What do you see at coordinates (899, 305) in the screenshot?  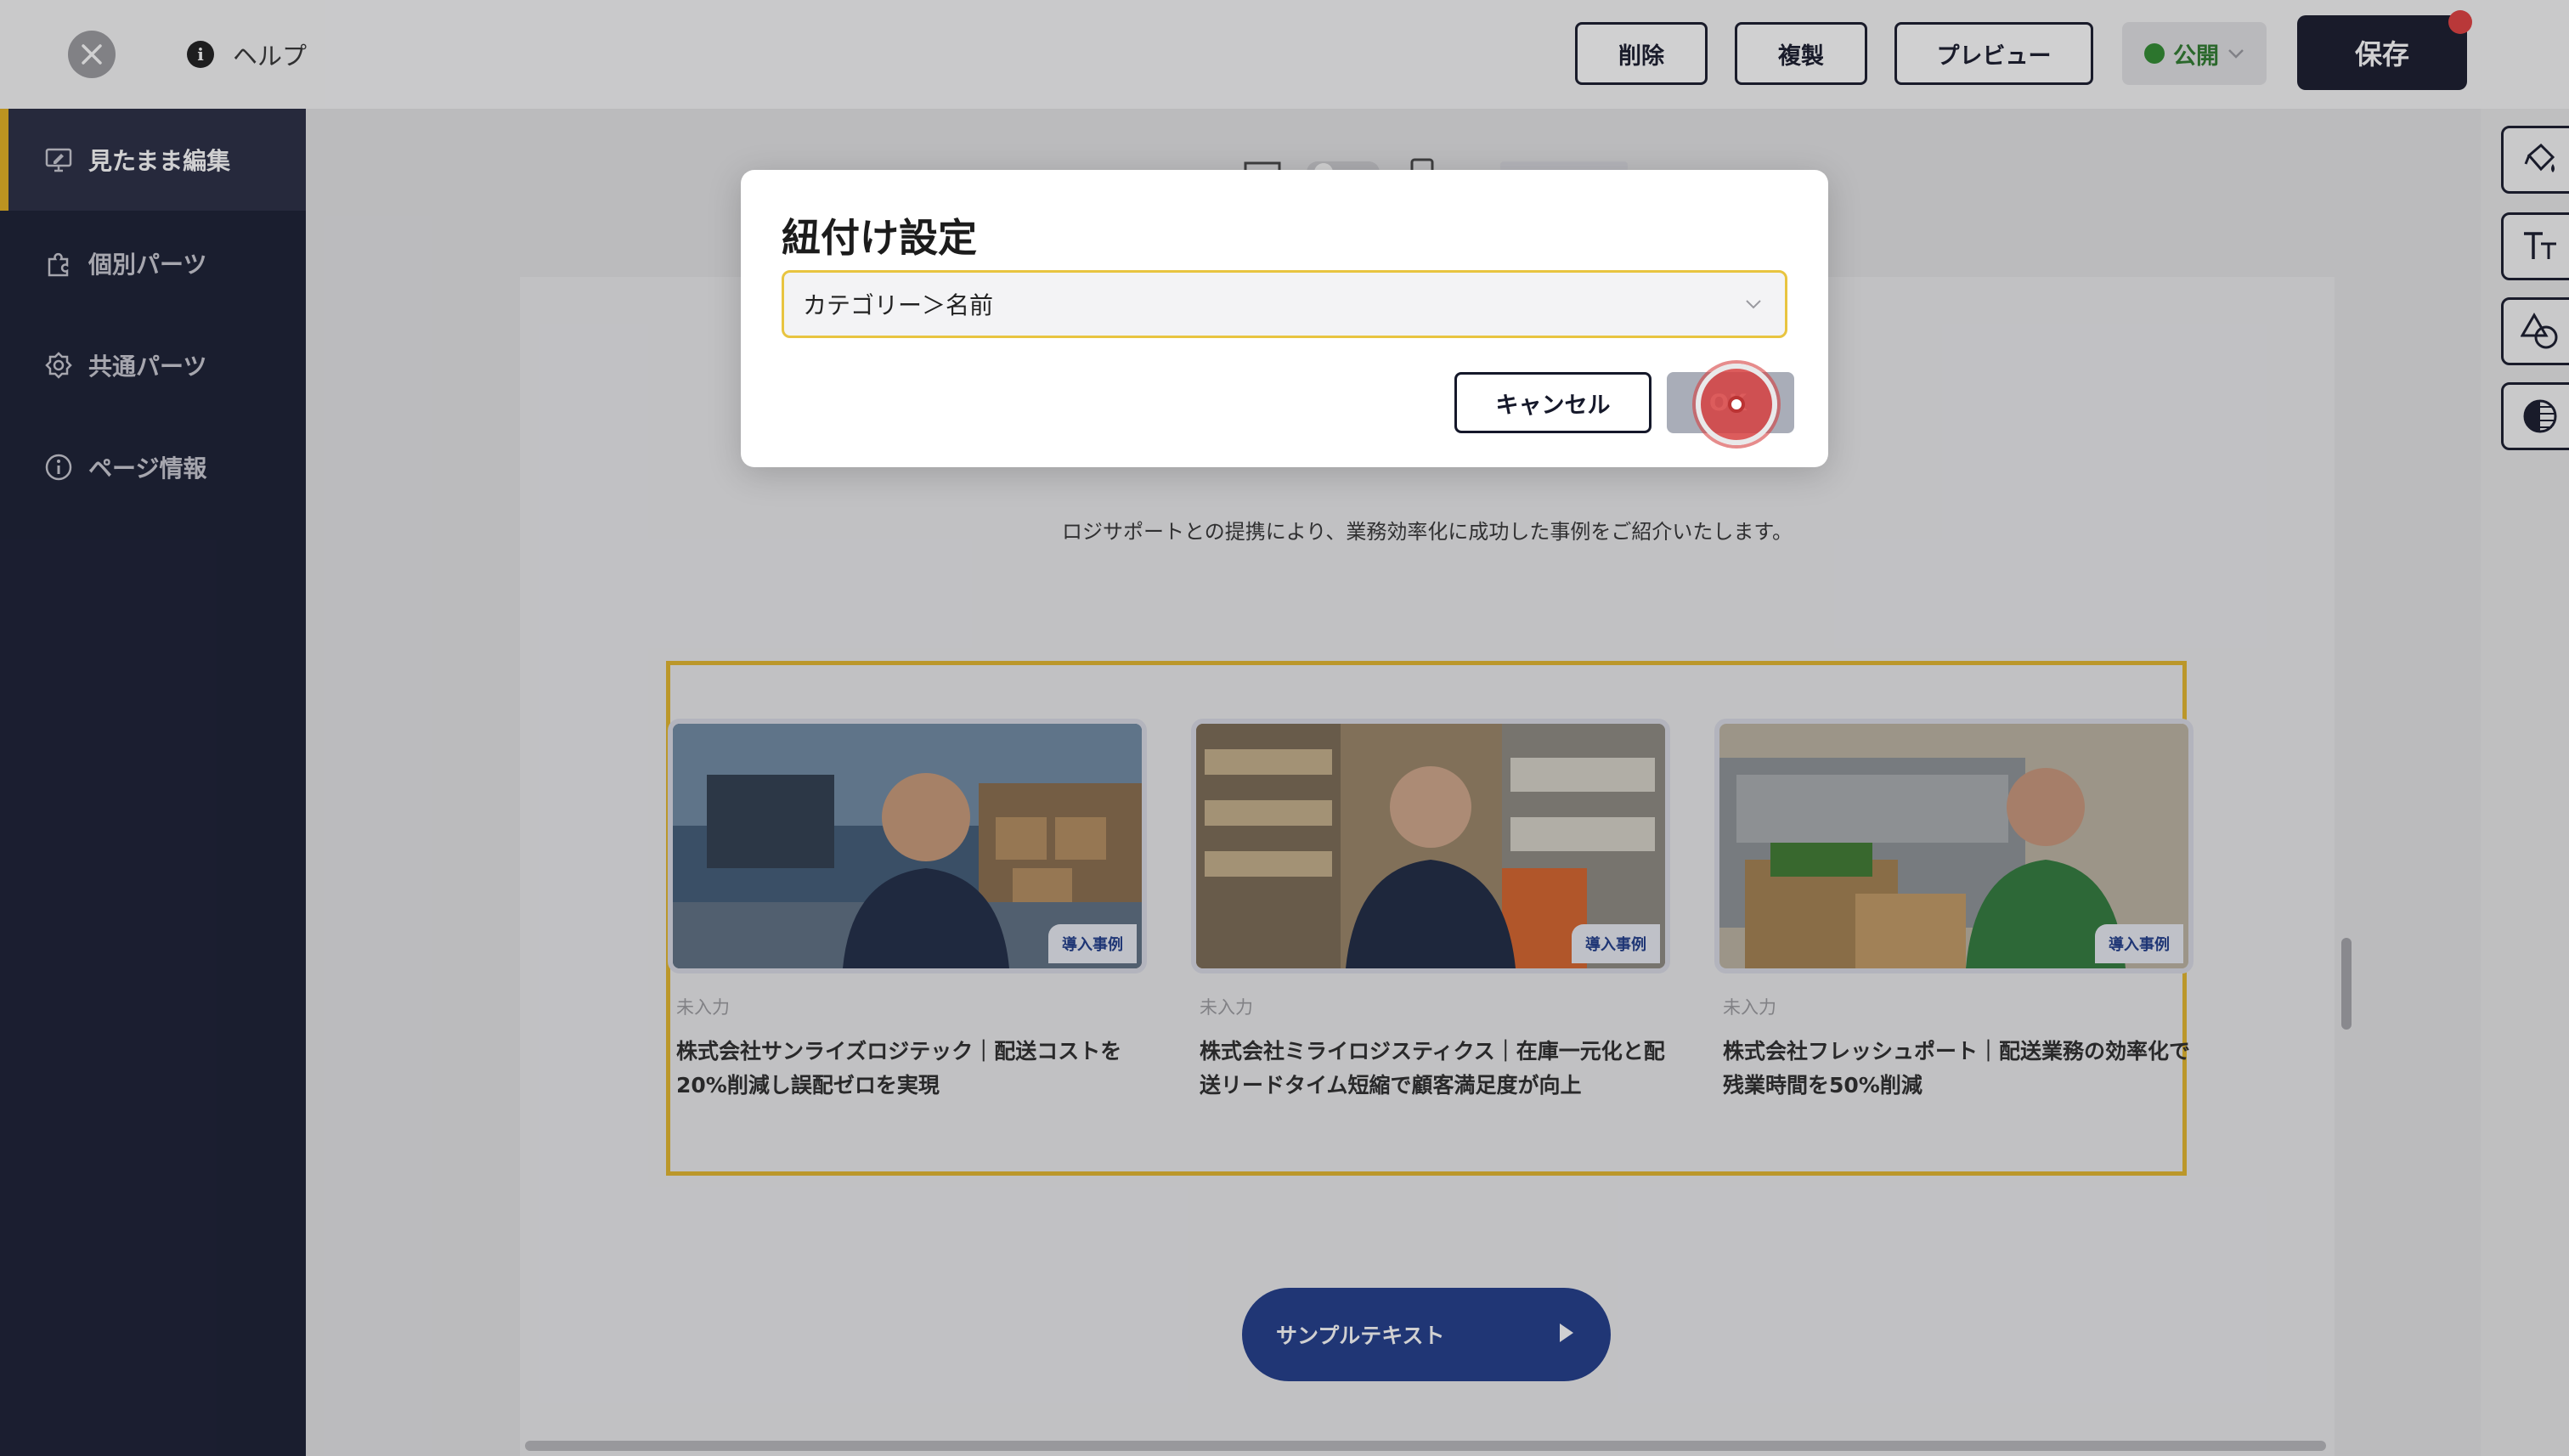 I see `select-value: カテゴリー＞名前` at bounding box center [899, 305].